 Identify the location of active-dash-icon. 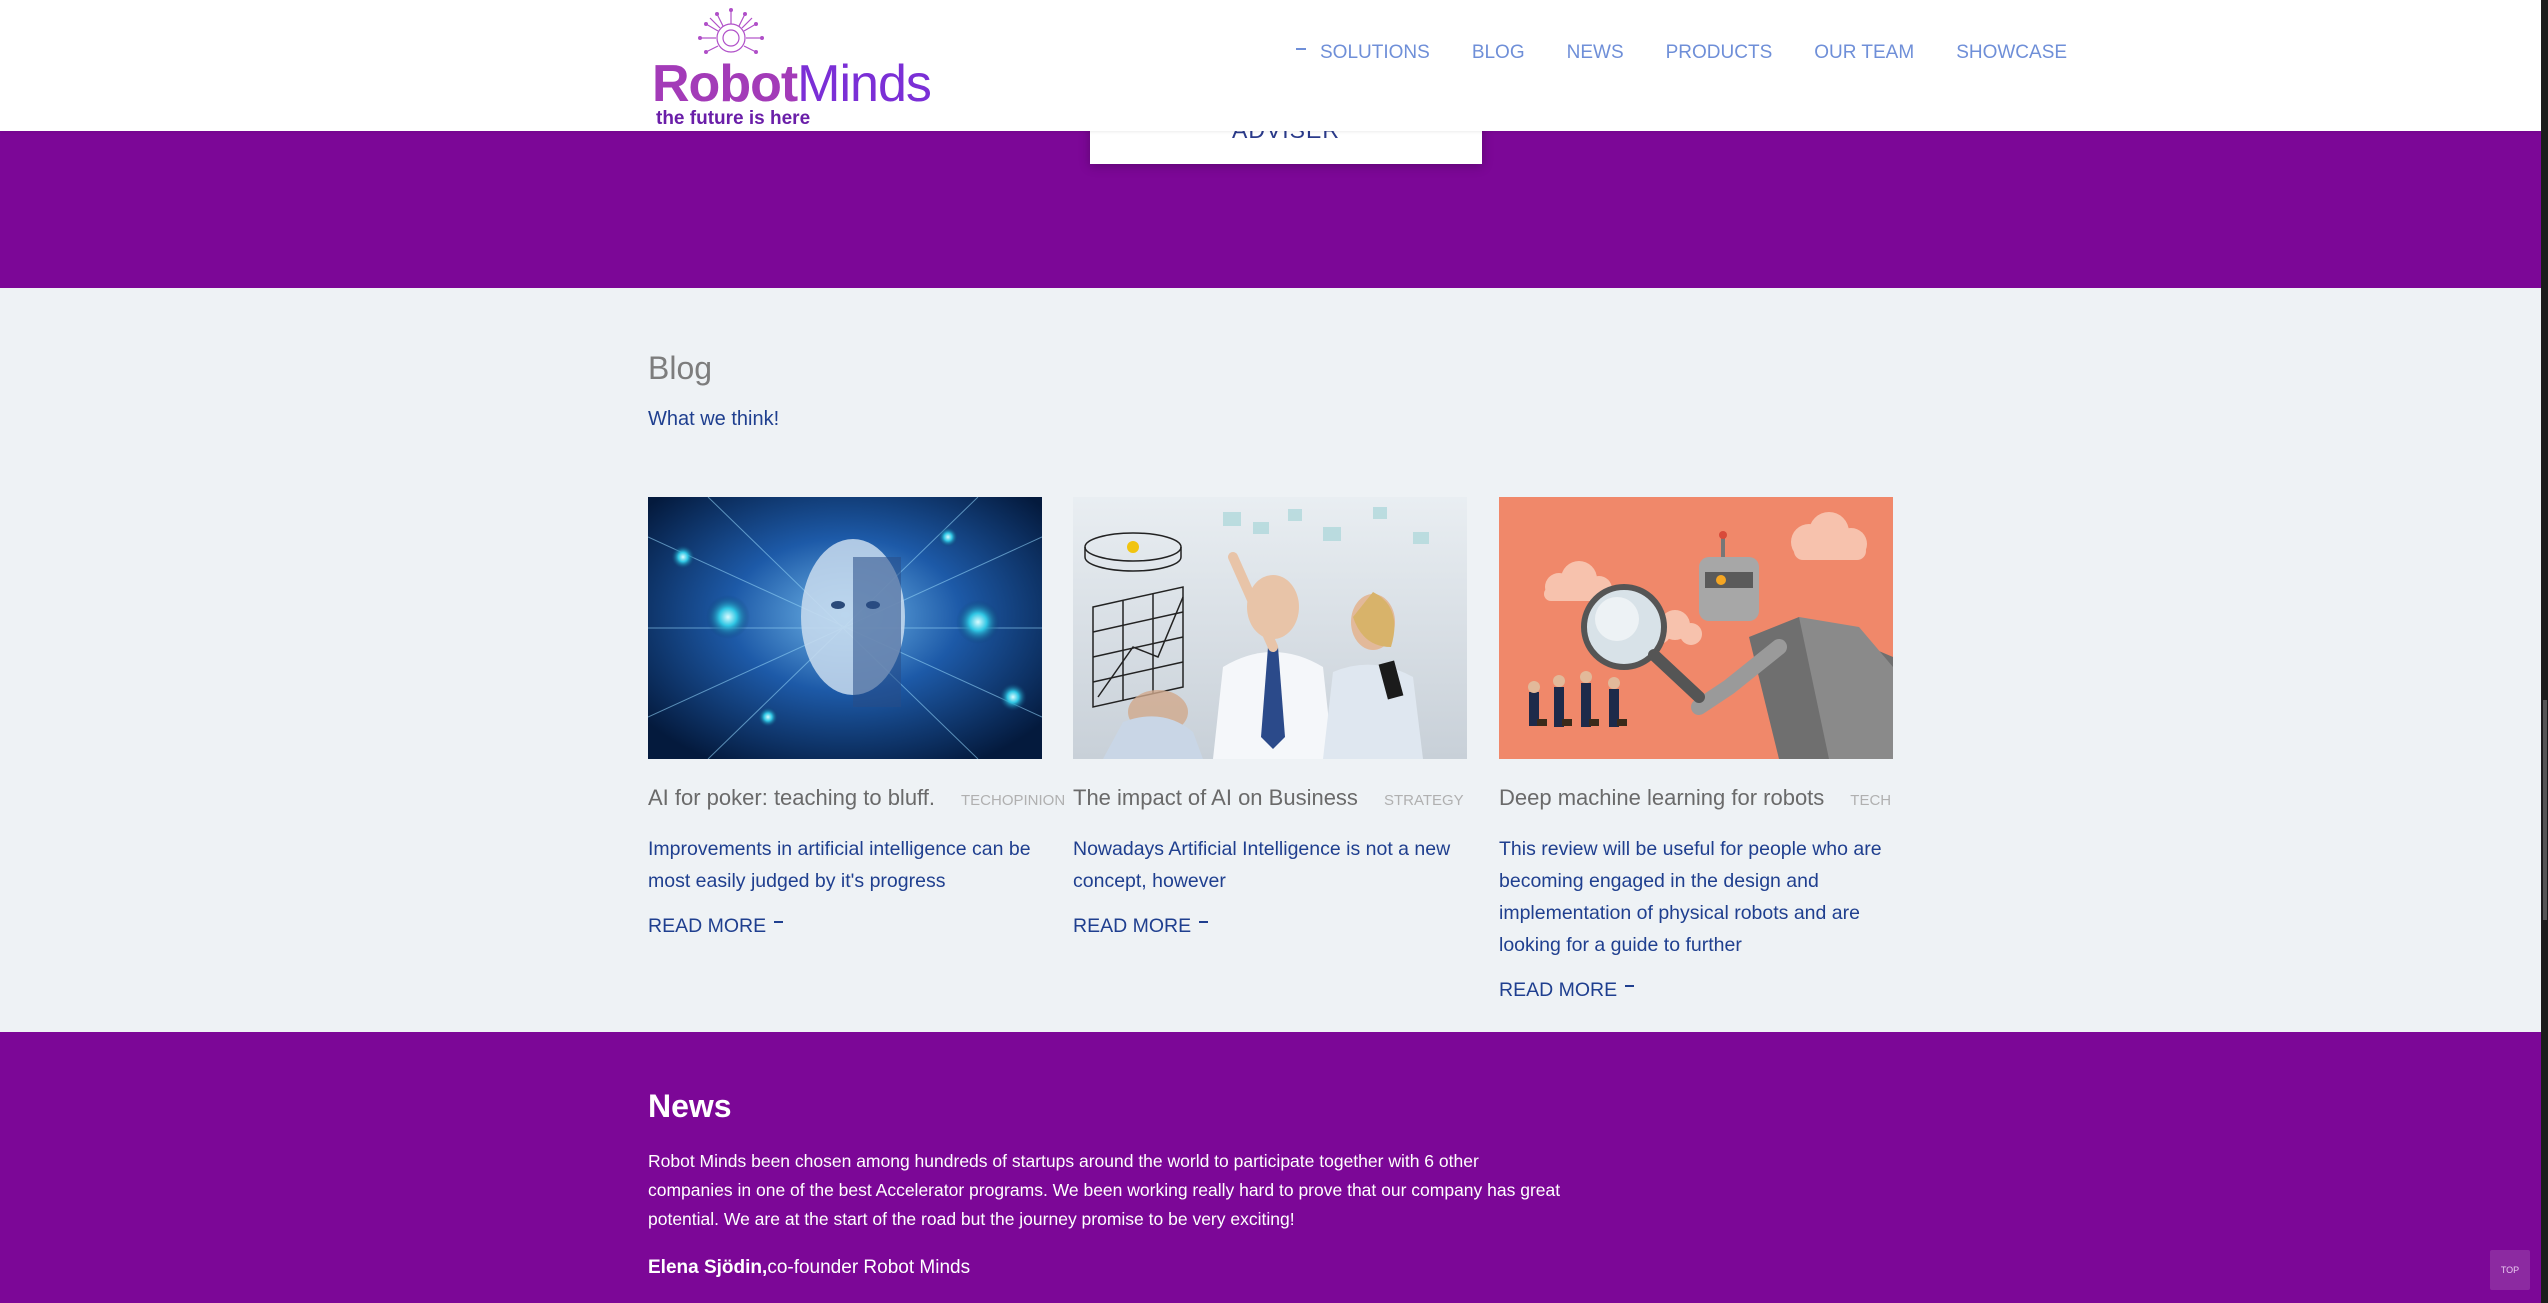
(1301, 49).